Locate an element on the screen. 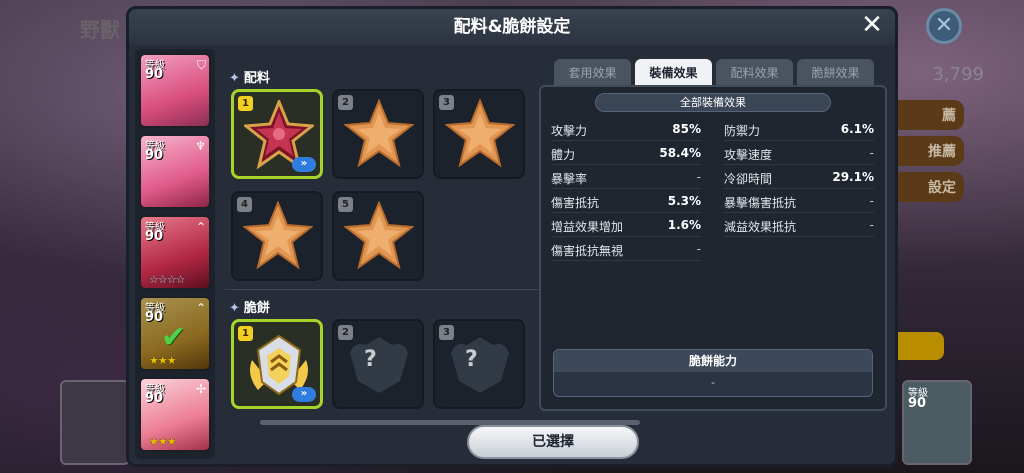  close-icon: ✕ is located at coordinates (872, 25).